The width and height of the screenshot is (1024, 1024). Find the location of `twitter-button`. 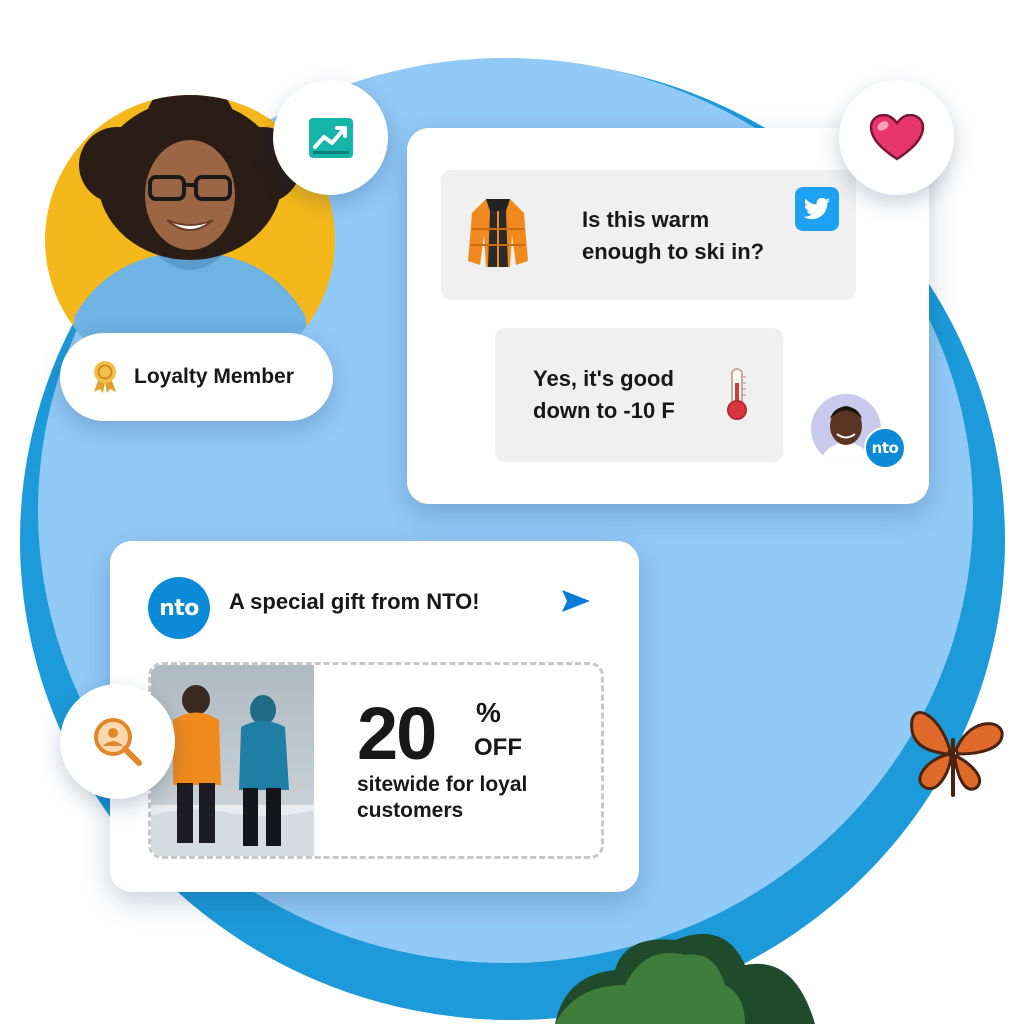

twitter-button is located at coordinates (817, 209).